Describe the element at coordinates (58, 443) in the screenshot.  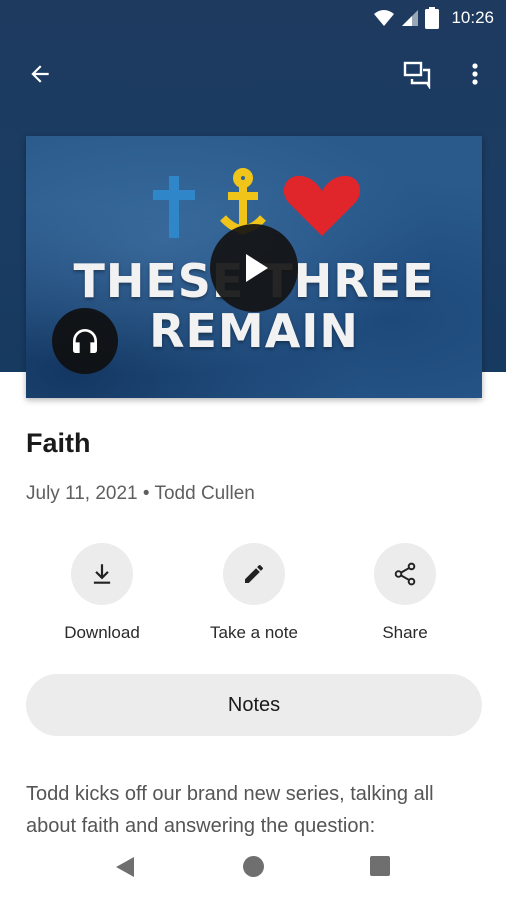
I see `sermon-title: Faith` at that location.